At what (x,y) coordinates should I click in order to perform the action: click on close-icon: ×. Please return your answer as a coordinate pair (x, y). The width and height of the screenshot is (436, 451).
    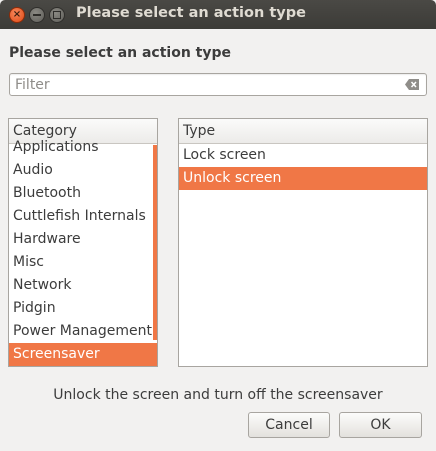
    Looking at the image, I should click on (17, 14).